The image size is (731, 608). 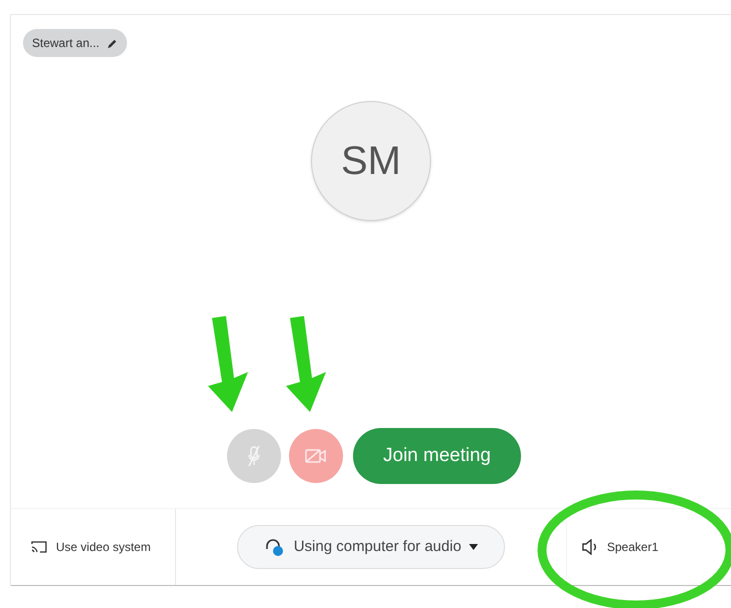 I want to click on audio-dropdown: Using computer for audio, so click(x=371, y=547).